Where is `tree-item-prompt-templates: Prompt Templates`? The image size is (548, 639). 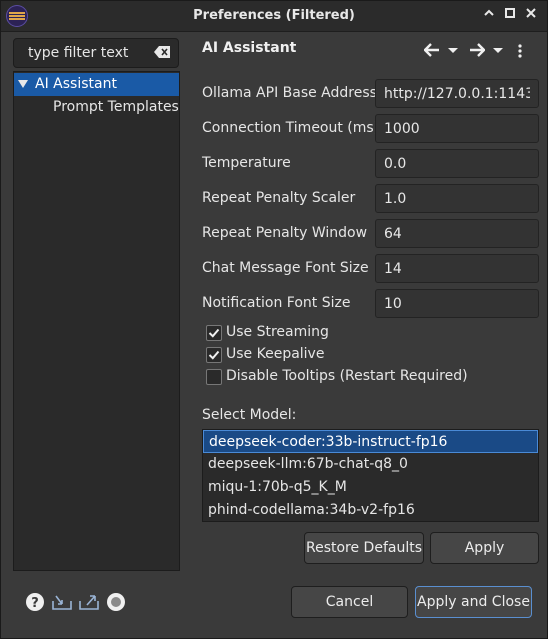
tree-item-prompt-templates: Prompt Templates is located at coordinates (96, 107).